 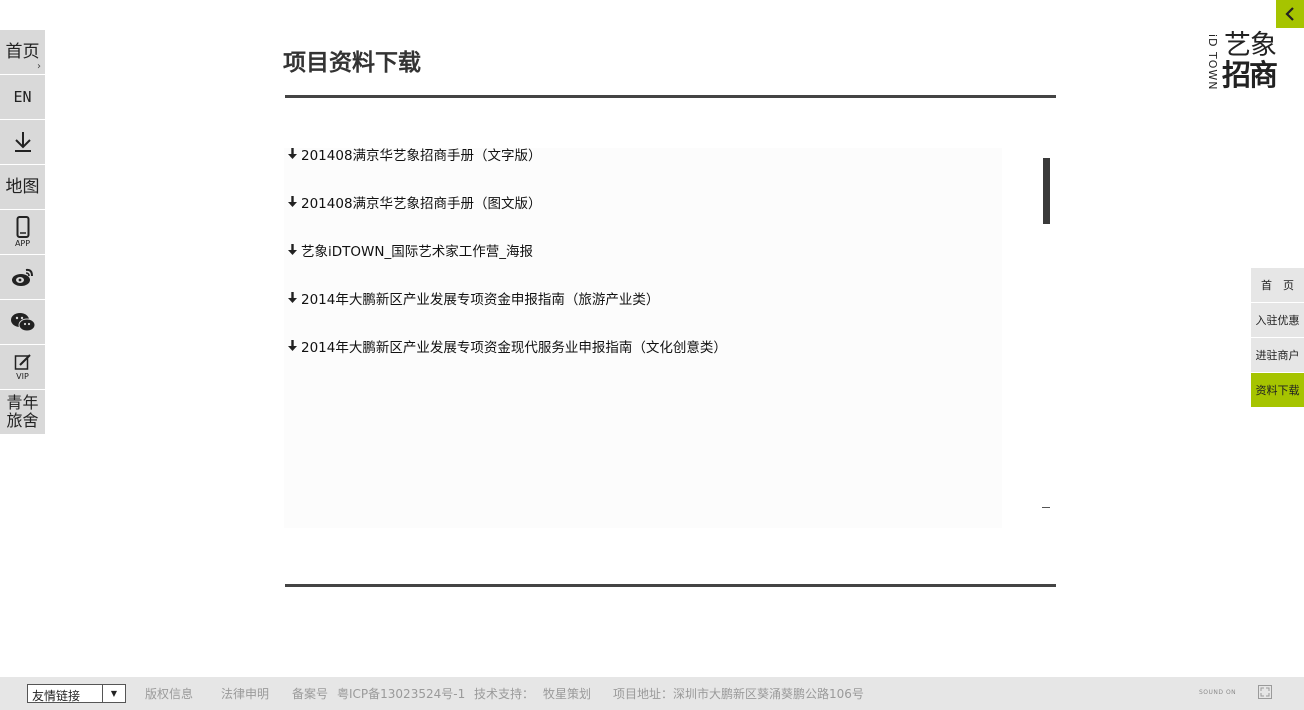 I want to click on sidebar-item-label: 地图, so click(x=22, y=187).